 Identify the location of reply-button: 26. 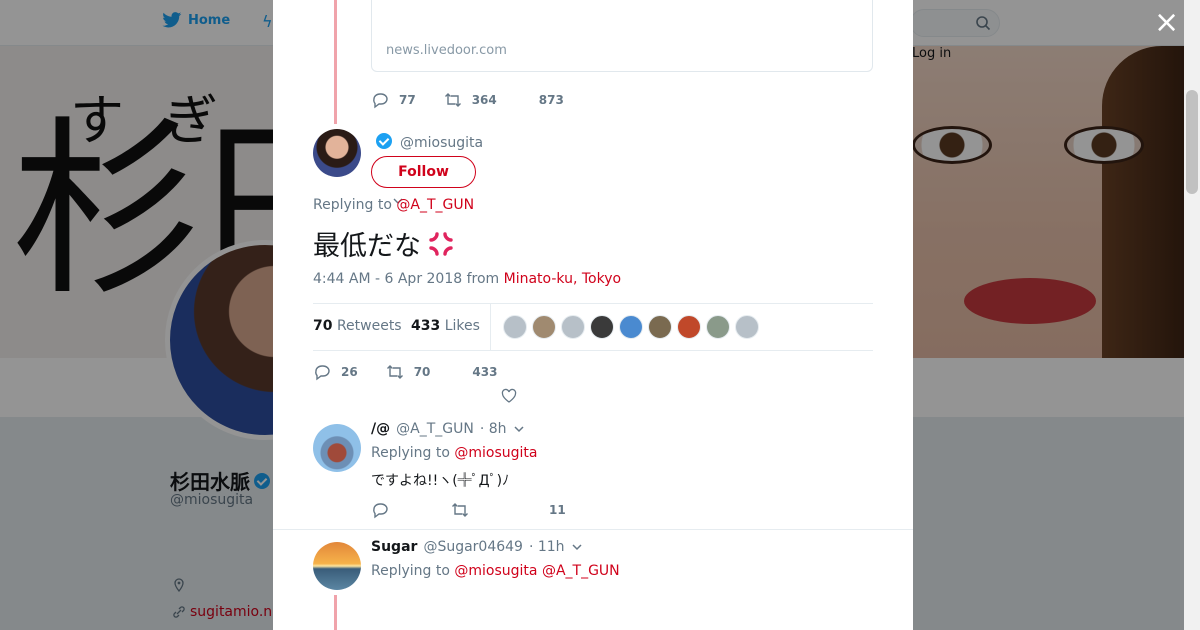
(335, 372).